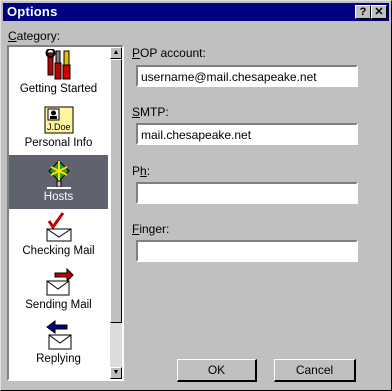 The height and width of the screenshot is (391, 392). I want to click on category-item-label: Replying, so click(58, 359).